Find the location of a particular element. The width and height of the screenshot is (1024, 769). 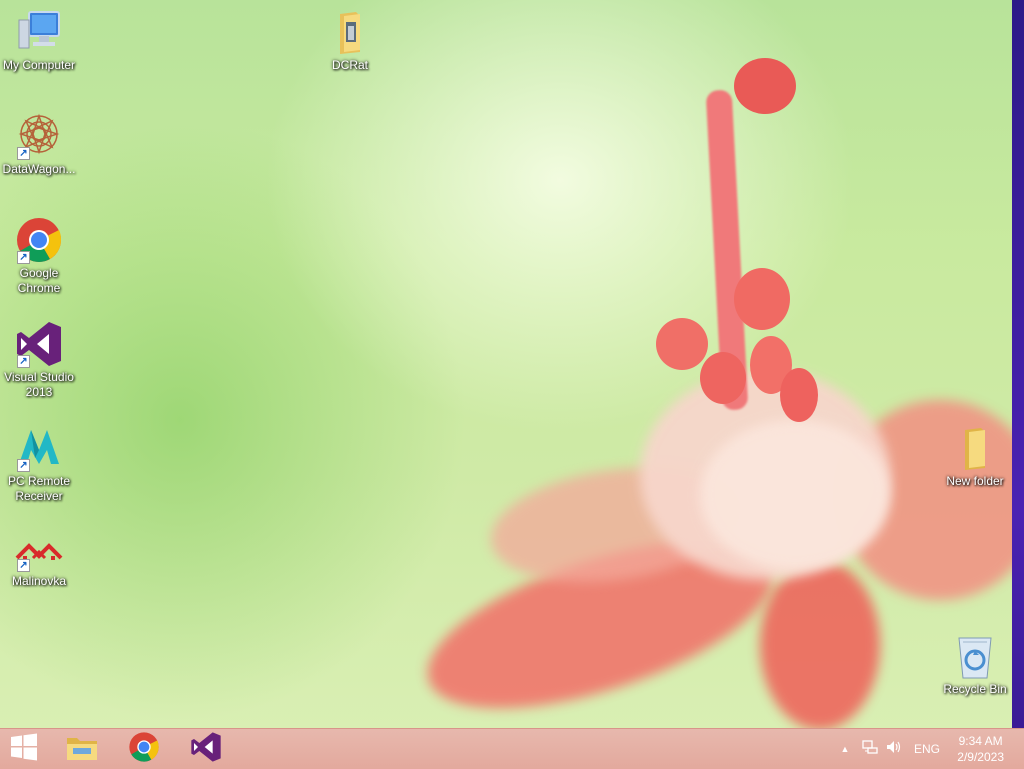

chevron-up-icon: ▲ is located at coordinates (845, 749).